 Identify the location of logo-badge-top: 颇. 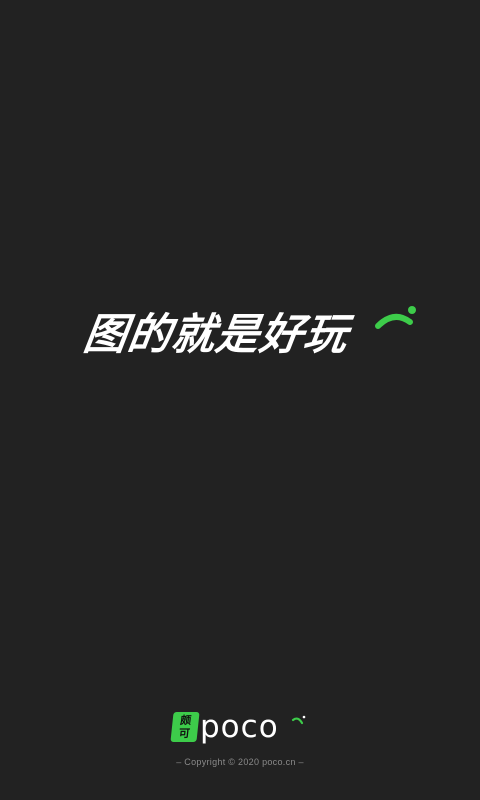
(185, 720).